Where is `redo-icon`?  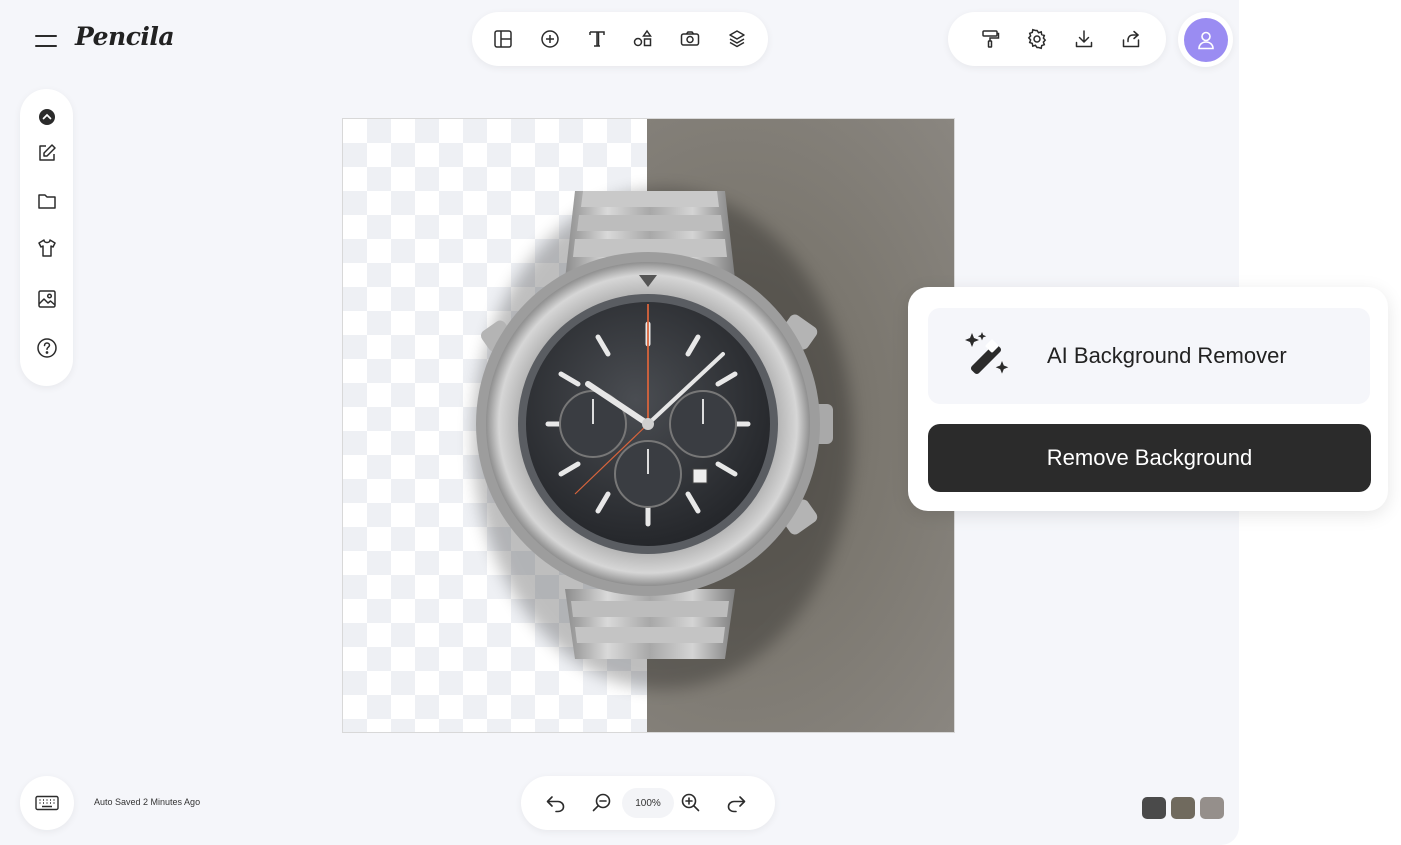
redo-icon is located at coordinates (736, 803).